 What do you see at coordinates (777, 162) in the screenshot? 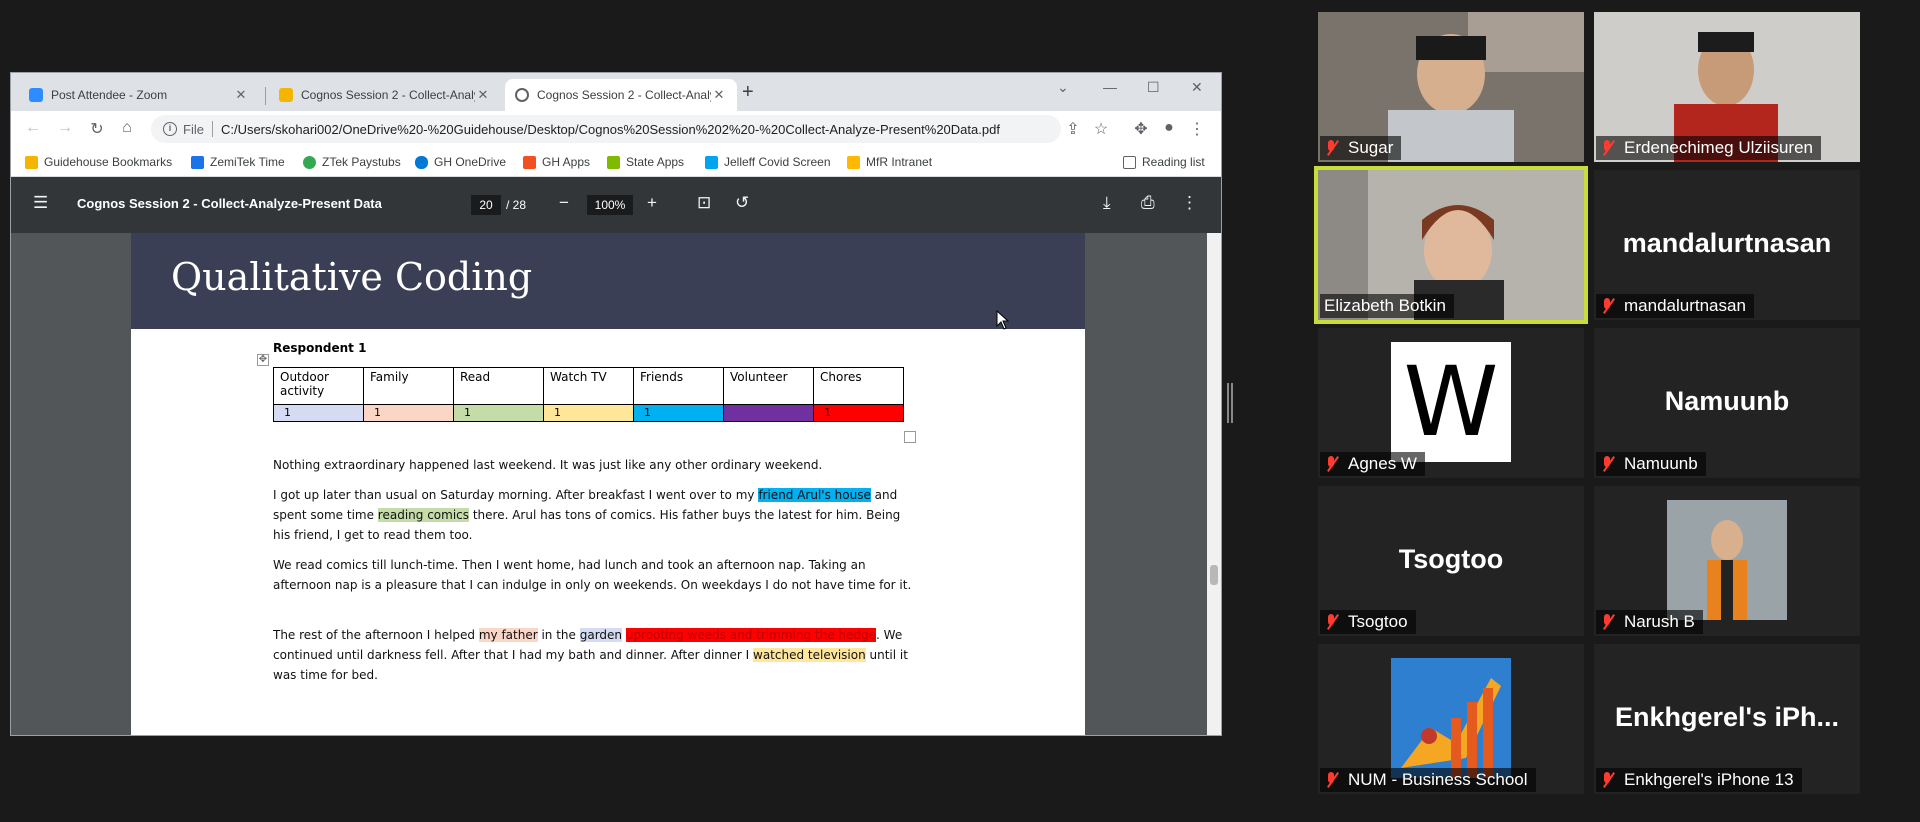
I see `bookmark-label: Jelleff Covid Screen` at bounding box center [777, 162].